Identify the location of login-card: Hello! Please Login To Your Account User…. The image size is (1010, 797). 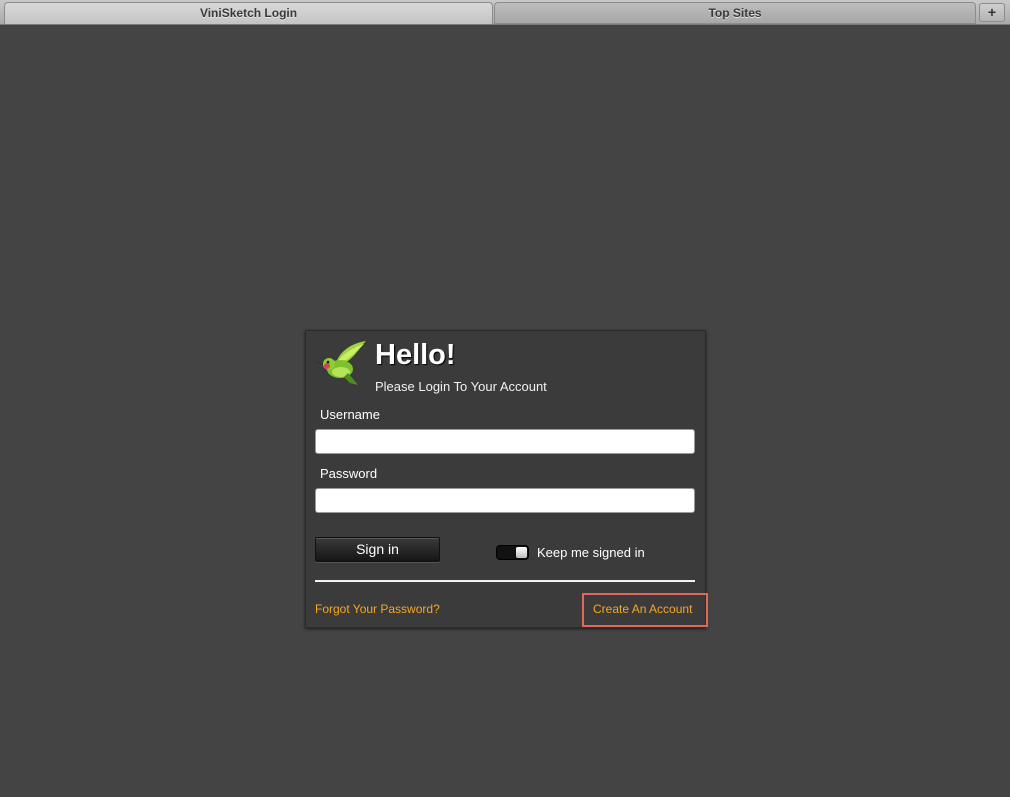
(506, 479).